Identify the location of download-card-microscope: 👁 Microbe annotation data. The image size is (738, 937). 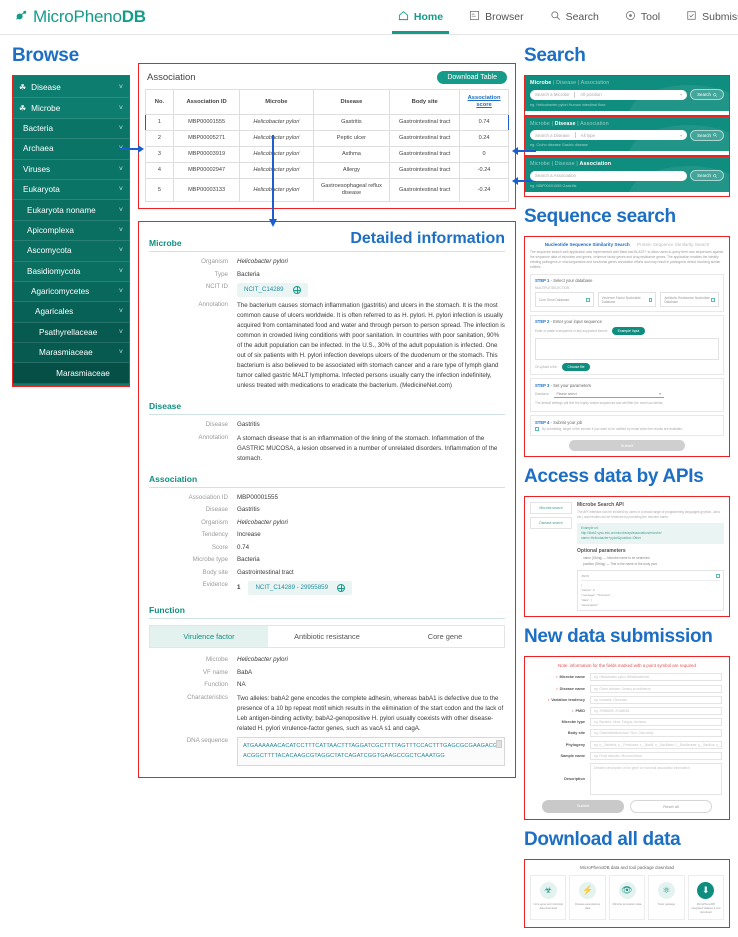
(627, 897).